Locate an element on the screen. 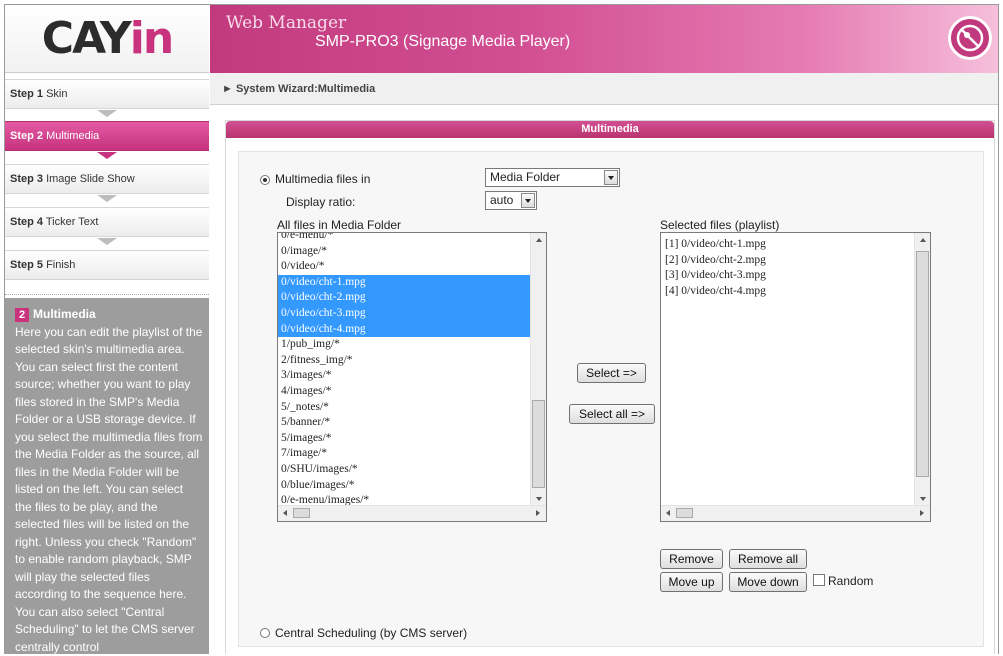 This screenshot has height=656, width=1003. list-item: 5/banner/* is located at coordinates (404, 423).